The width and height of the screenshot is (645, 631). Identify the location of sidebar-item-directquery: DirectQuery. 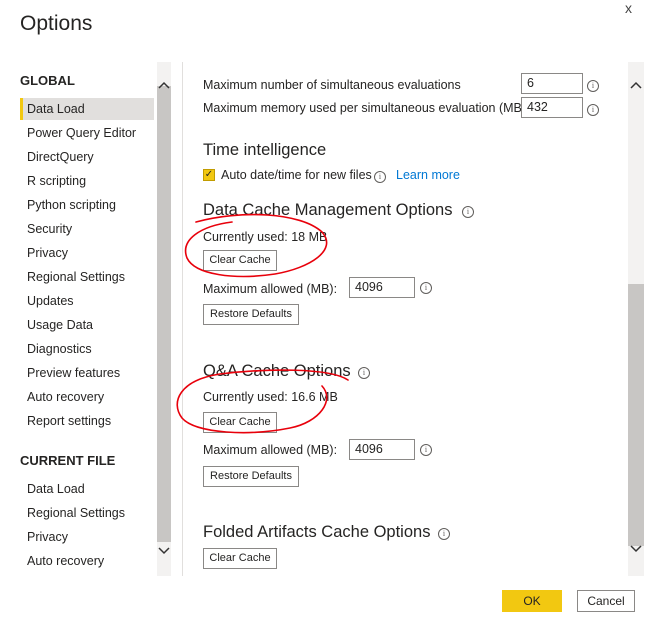
(87, 157).